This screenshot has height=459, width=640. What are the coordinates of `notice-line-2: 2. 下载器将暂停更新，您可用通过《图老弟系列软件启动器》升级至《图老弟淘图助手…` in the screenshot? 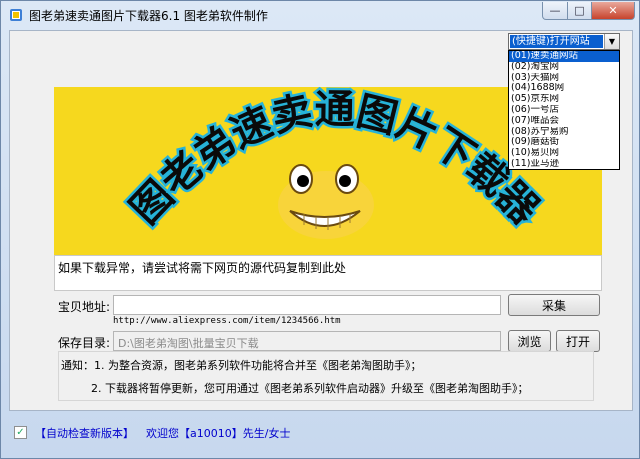 It's located at (310, 388).